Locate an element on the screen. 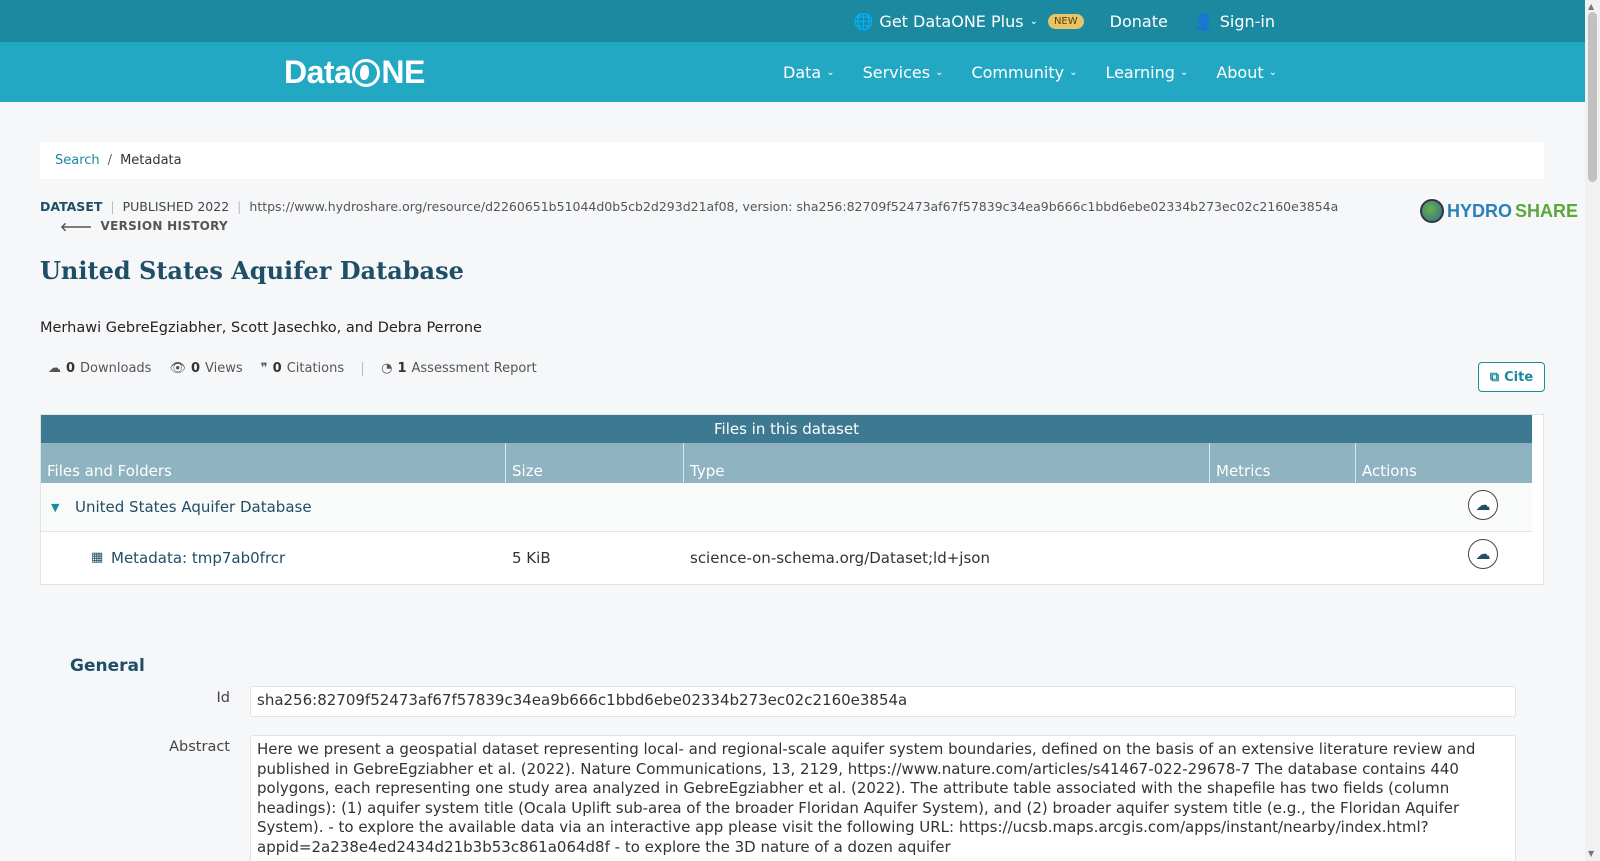 The width and height of the screenshot is (1600, 861). dataone-logo: Data NE is located at coordinates (354, 72).